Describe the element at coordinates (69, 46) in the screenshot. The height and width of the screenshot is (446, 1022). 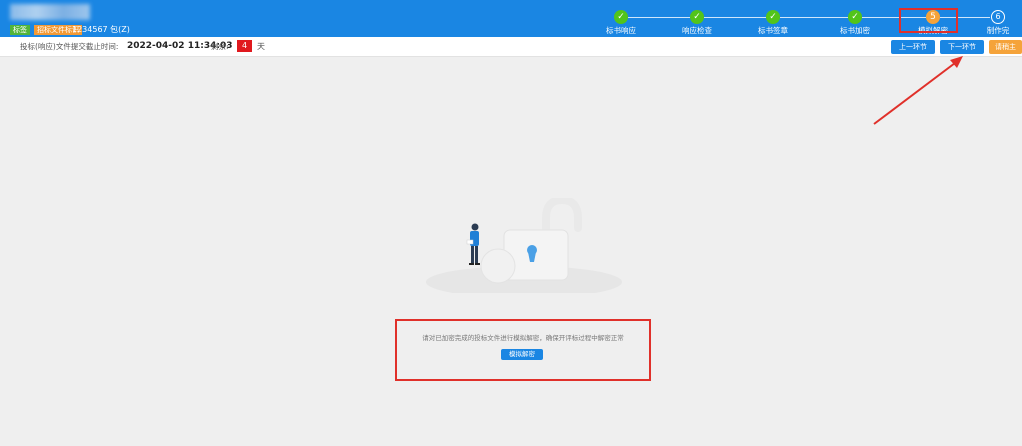
I see `deadline-label: 投标(响应)文件提交截止时间:` at that location.